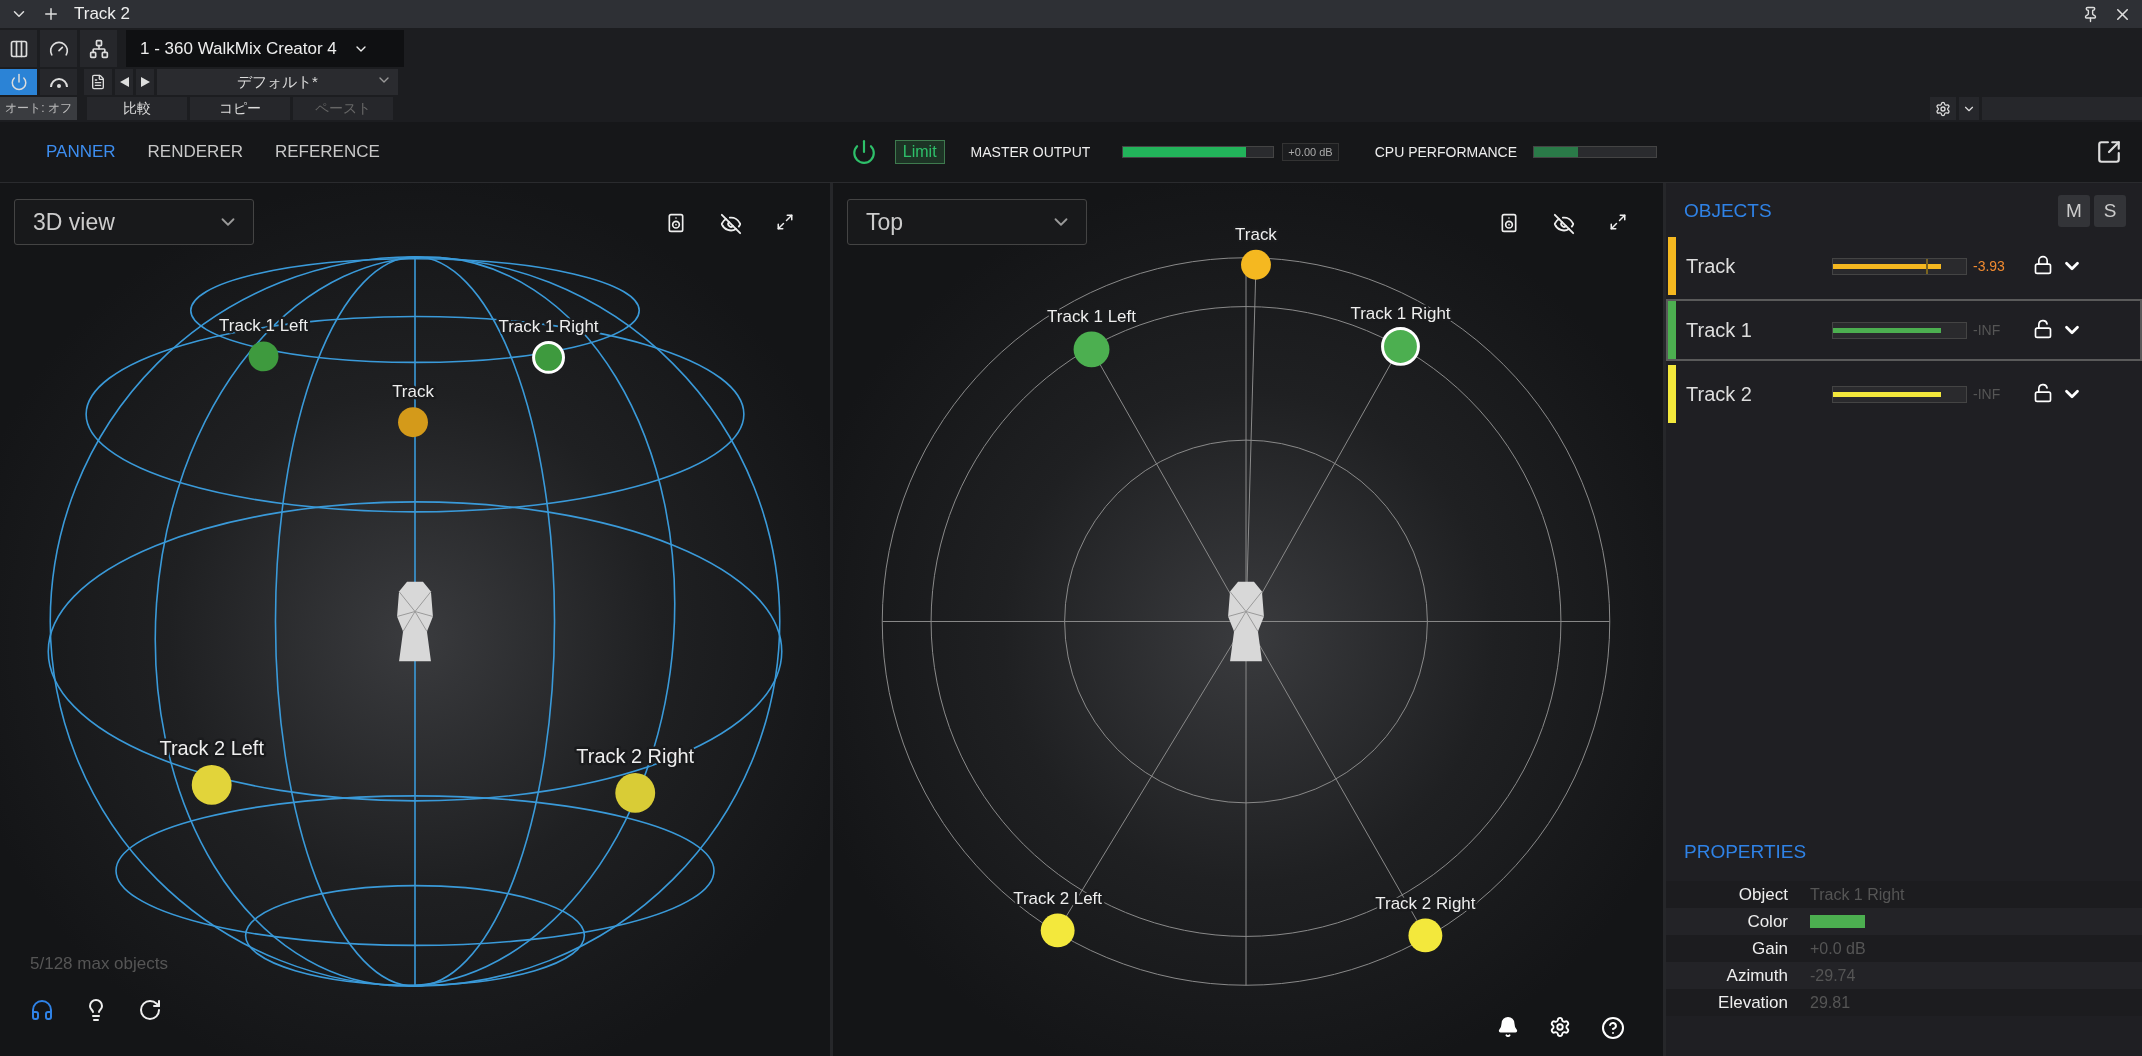 This screenshot has width=2142, height=1056. I want to click on master-output-reading: +0.00 dB, so click(1310, 152).